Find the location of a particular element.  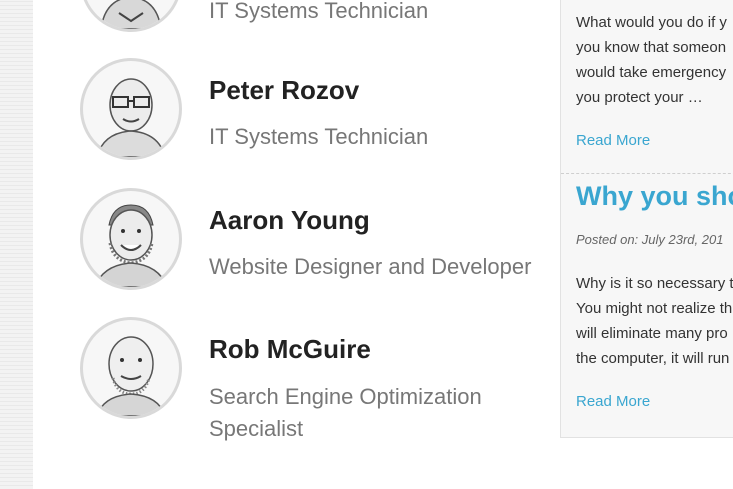

post-excerpt-line: will eliminate many pro is located at coordinates (652, 333).